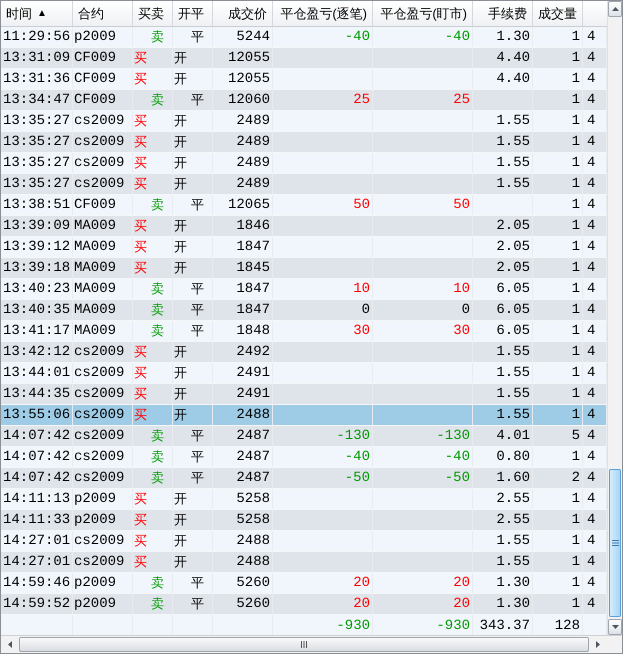  I want to click on table-row: 14:59:46 p2009 卖 平 5260 20 20 1.30 1 4, so click(304, 583).